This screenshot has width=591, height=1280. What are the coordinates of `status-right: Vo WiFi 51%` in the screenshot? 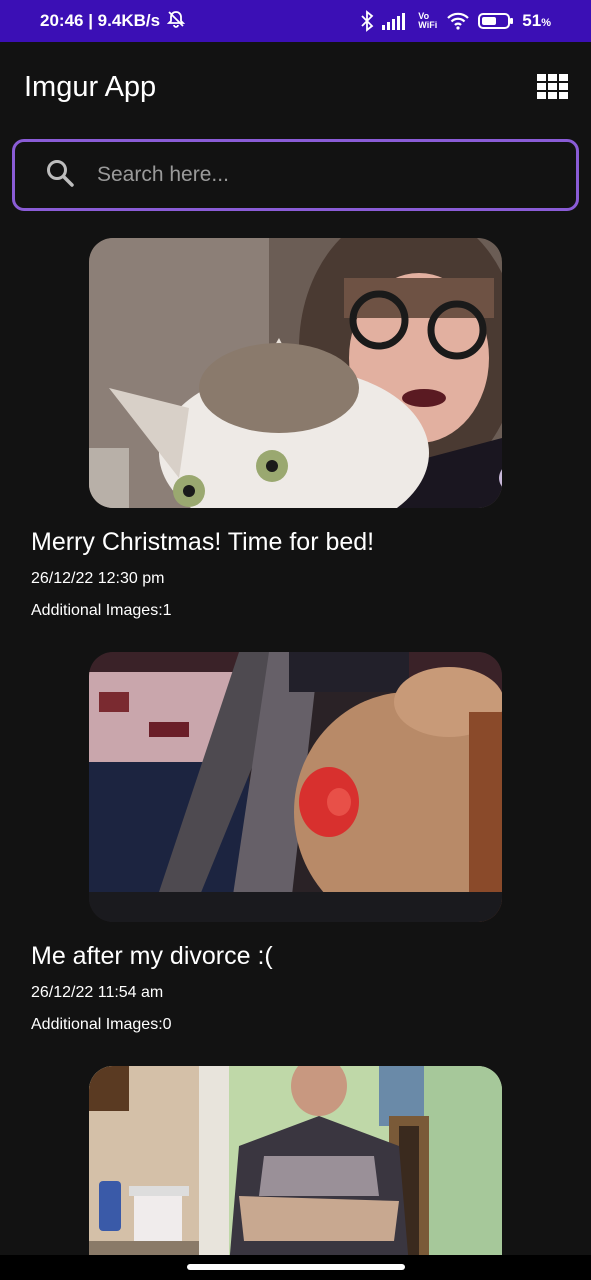 It's located at (455, 21).